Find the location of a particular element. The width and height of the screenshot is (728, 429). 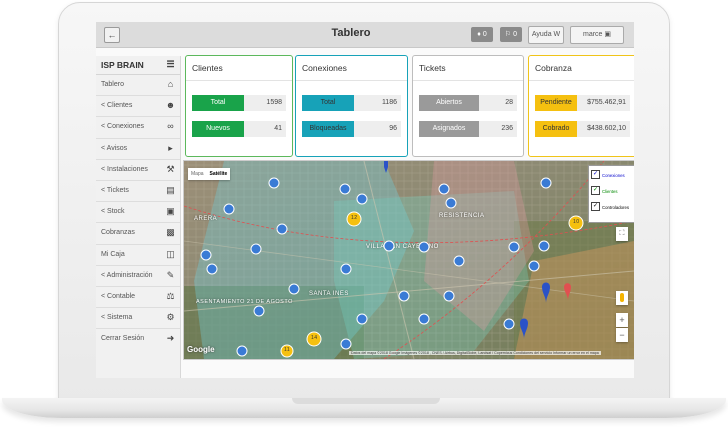

stat-value: $755.462,91 is located at coordinates (606, 102).